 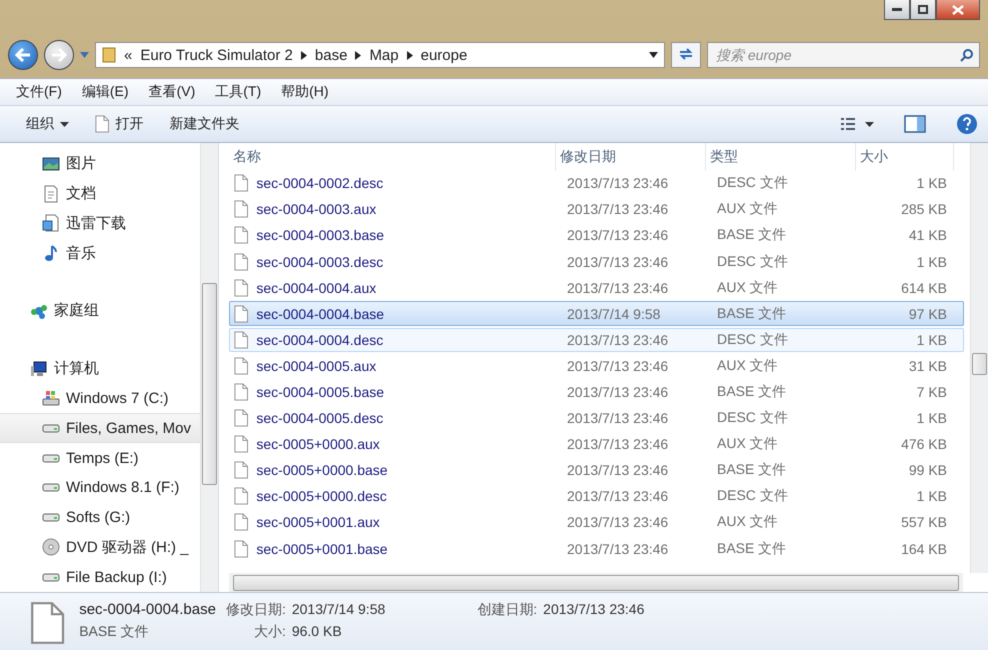 What do you see at coordinates (305, 92) in the screenshot?
I see `menu-item: 帮助(H)` at bounding box center [305, 92].